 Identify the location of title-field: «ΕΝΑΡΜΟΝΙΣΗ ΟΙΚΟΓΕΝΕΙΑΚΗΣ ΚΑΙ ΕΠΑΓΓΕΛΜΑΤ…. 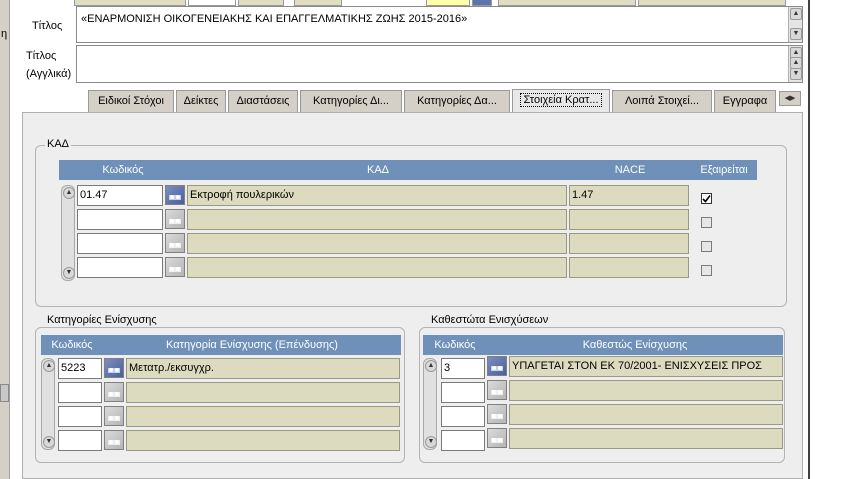
(439, 24).